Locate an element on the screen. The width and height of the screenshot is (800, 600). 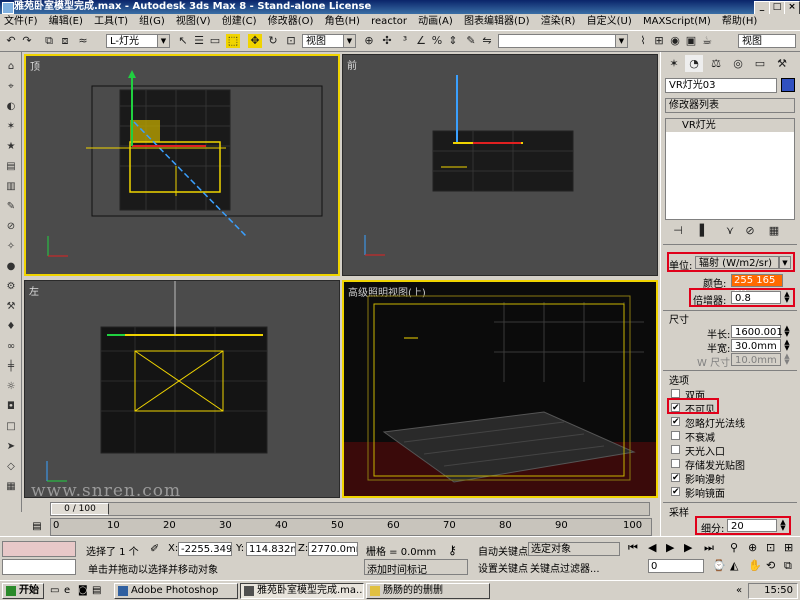
maximize-button: □ is located at coordinates (777, 8).